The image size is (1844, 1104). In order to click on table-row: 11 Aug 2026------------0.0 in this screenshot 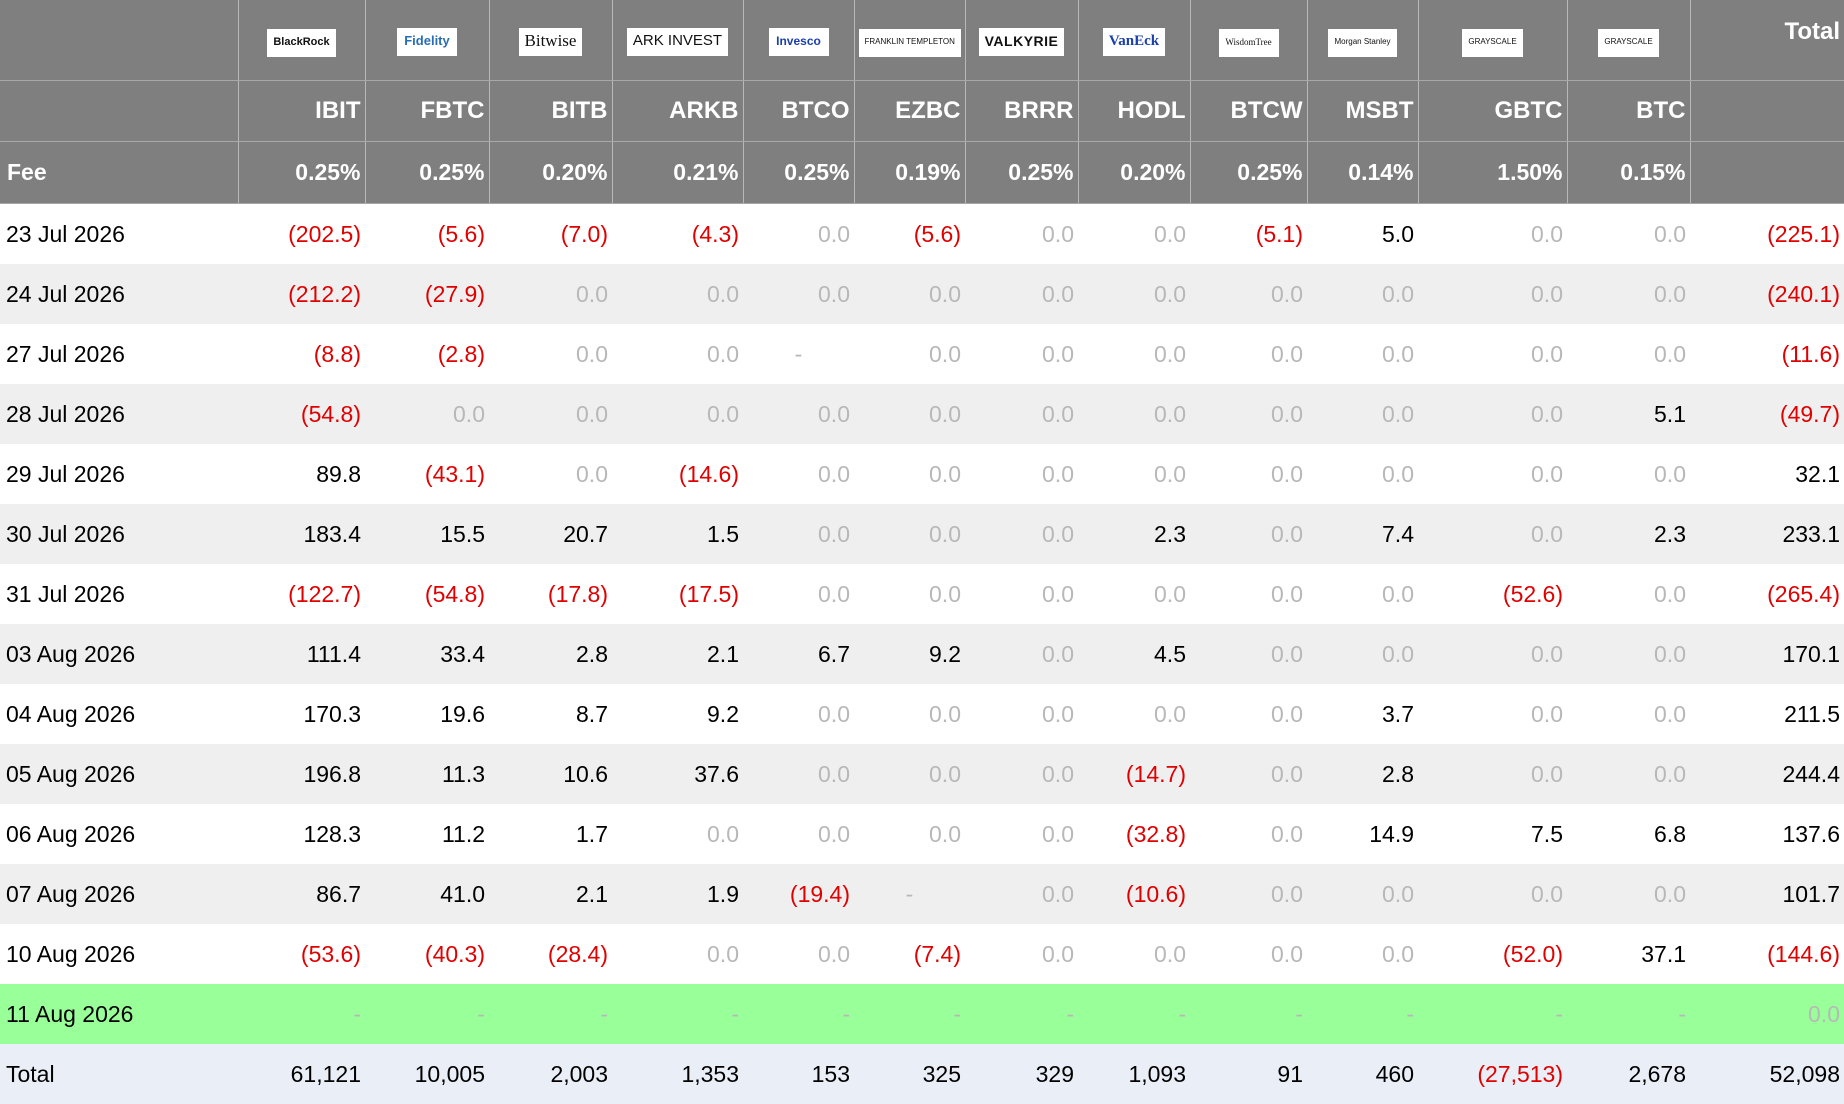, I will do `click(922, 1014)`.